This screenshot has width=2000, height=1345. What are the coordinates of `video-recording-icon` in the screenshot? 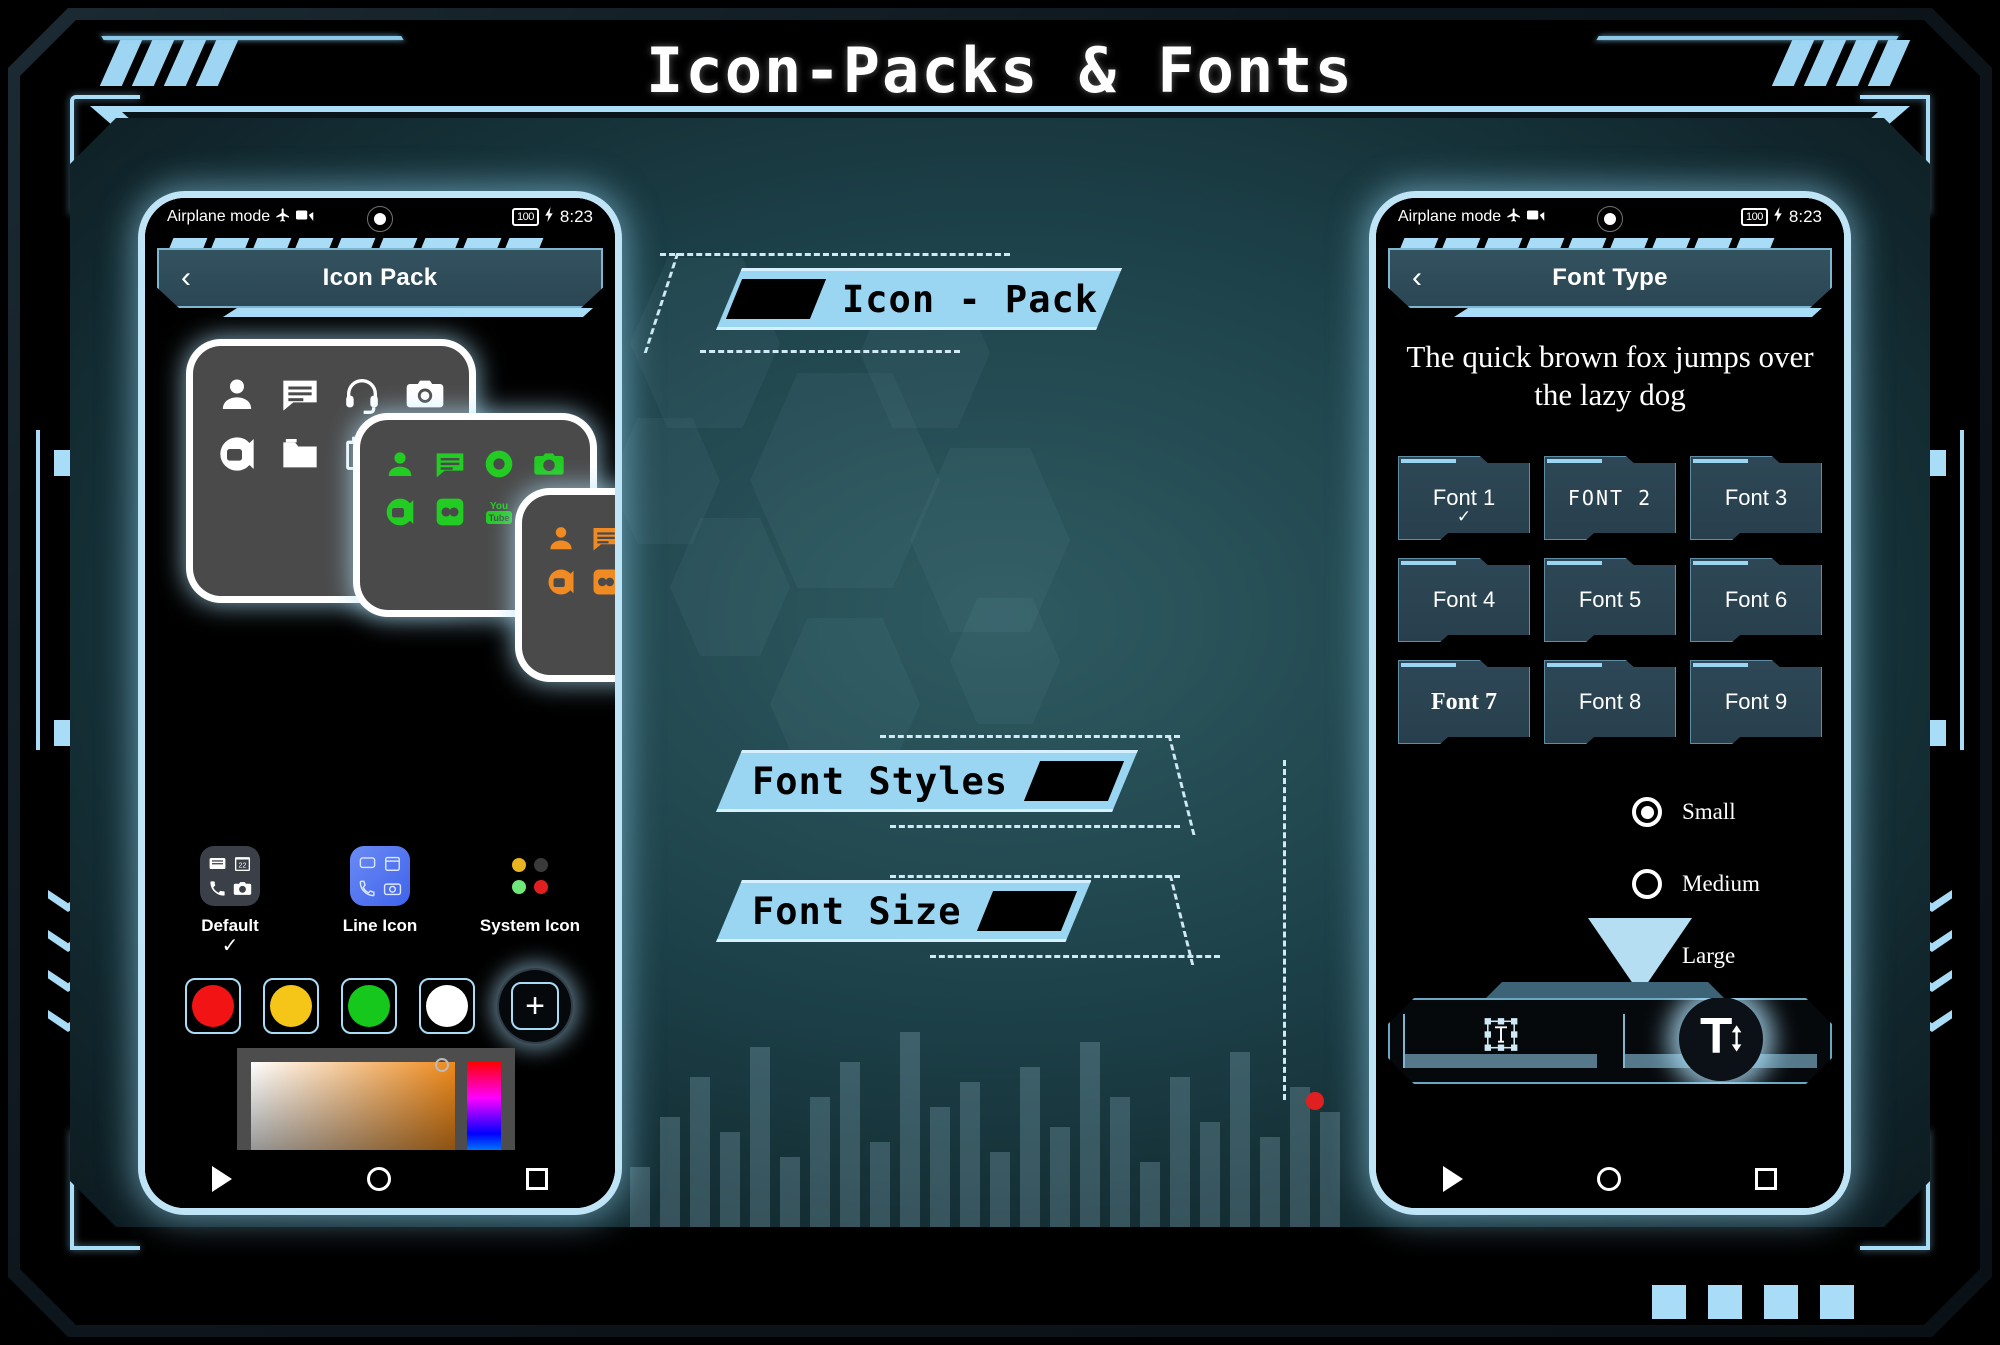 It's located at (305, 217).